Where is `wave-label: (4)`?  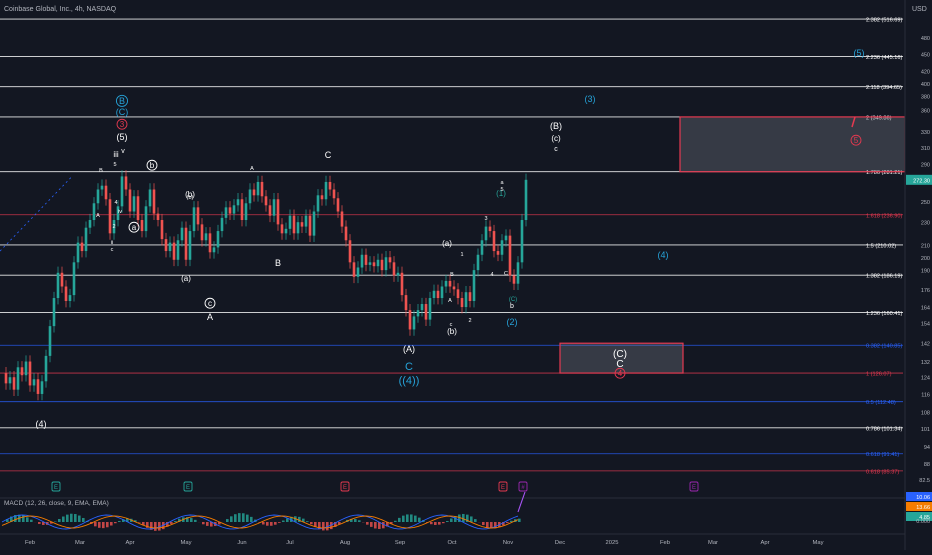 wave-label: (4) is located at coordinates (41, 424).